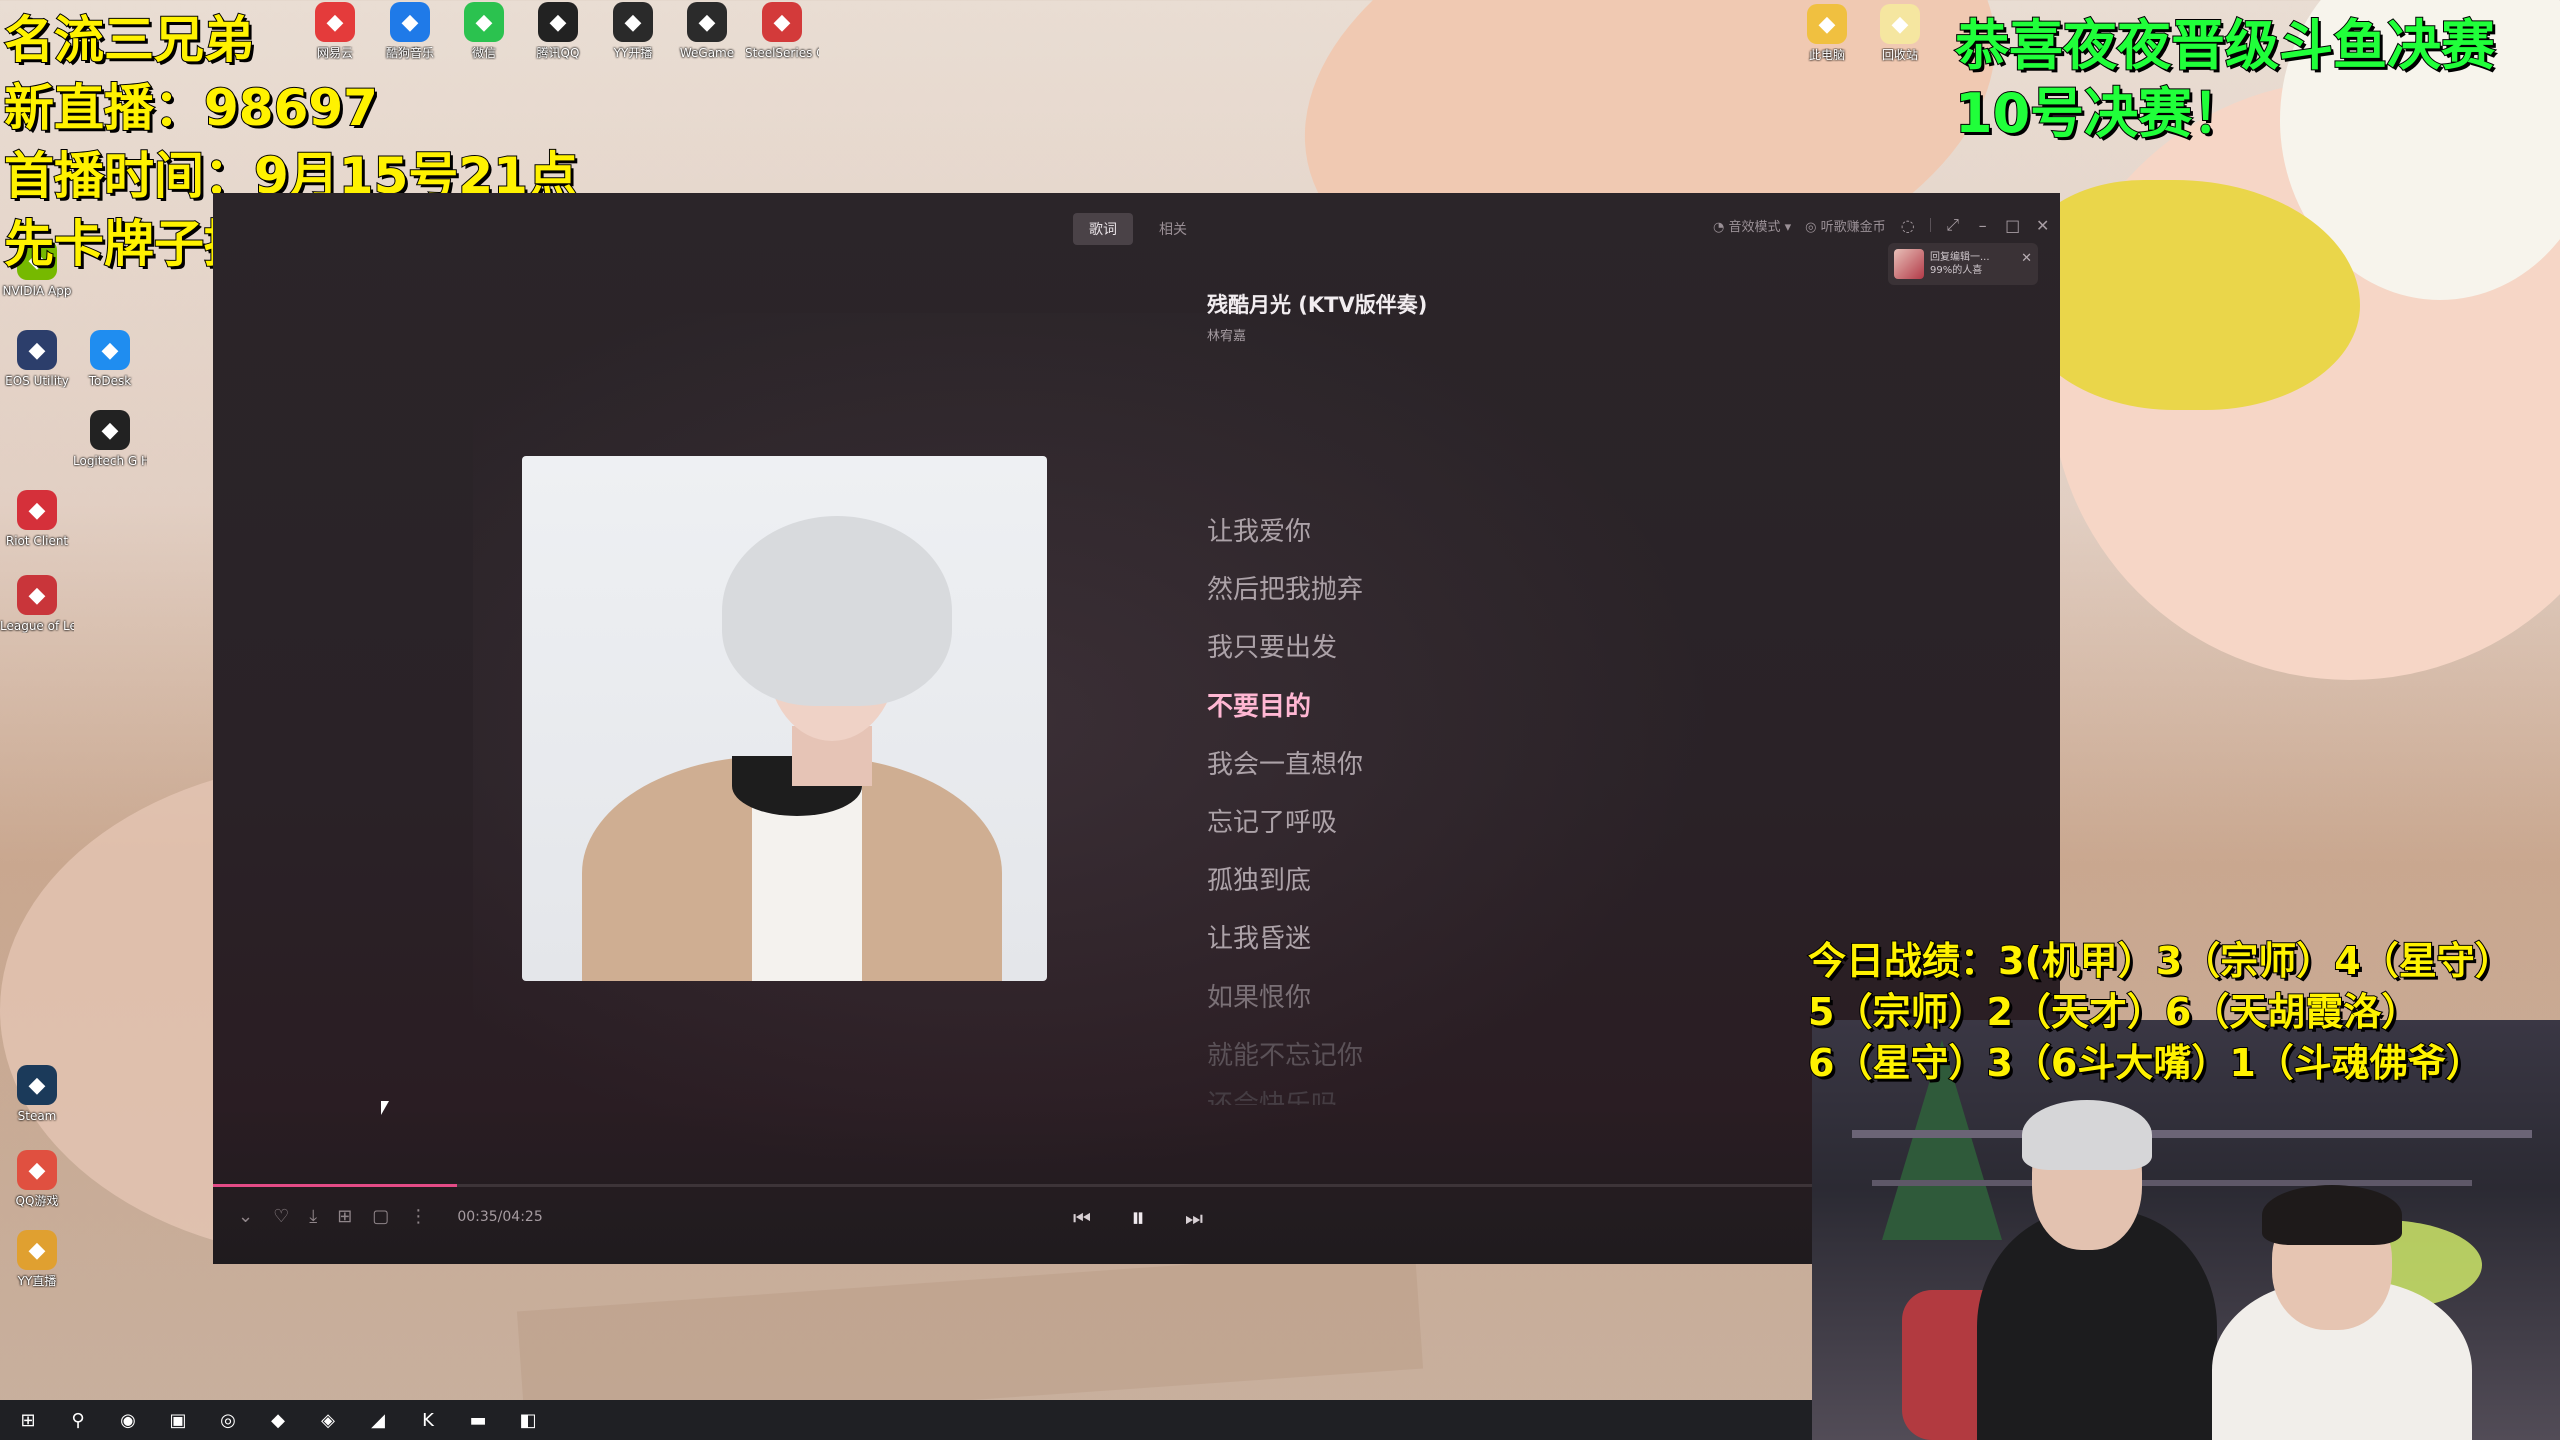 The image size is (2560, 1440). I want to click on desktop-icon-label: QQ游戏, so click(37, 1201).